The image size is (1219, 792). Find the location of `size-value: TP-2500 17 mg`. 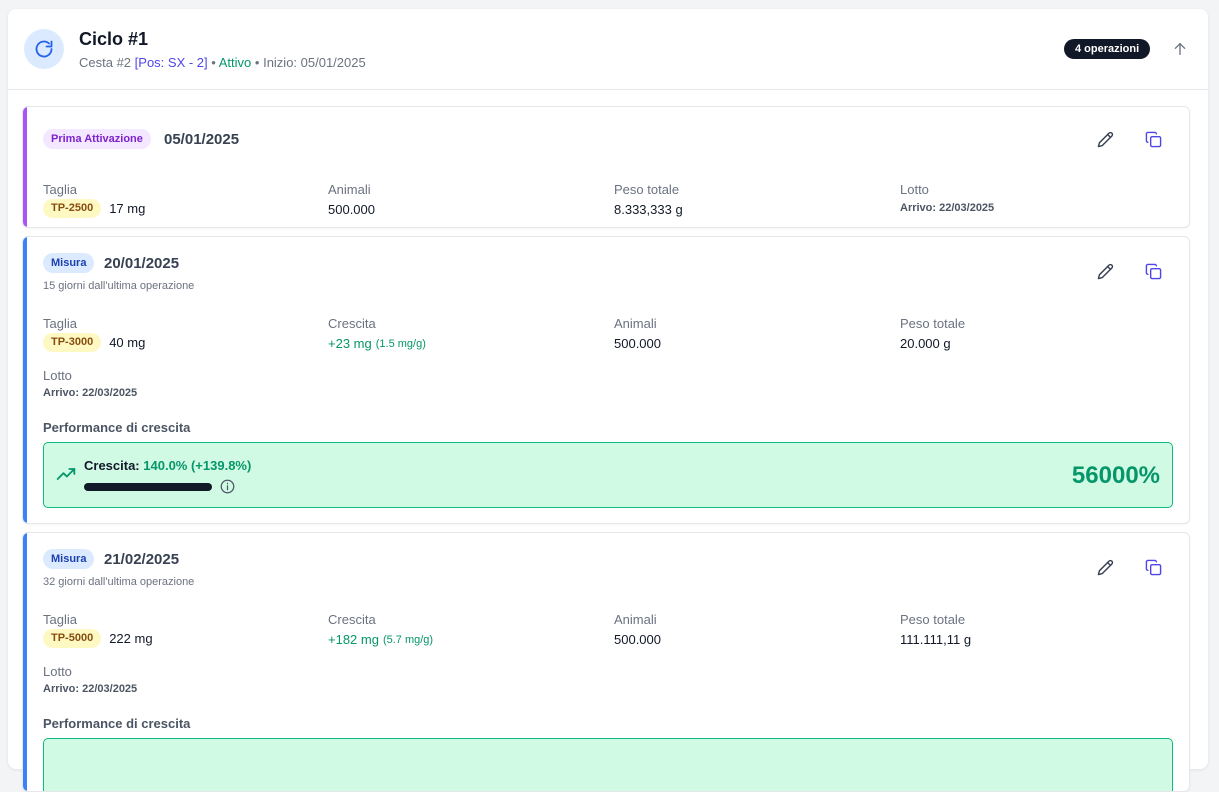

size-value: TP-2500 17 mg is located at coordinates (94, 208).